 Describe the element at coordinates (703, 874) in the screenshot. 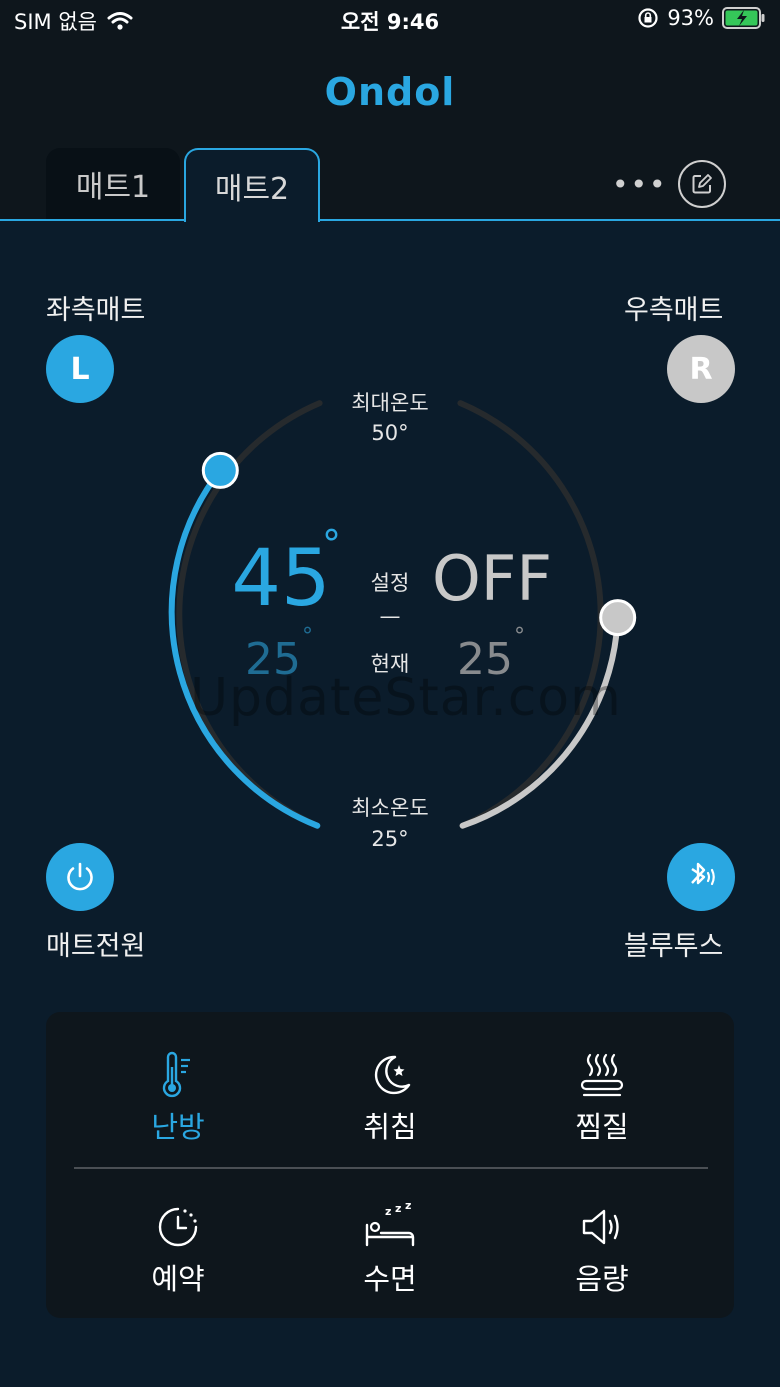

I see `bluetooth-icon` at that location.